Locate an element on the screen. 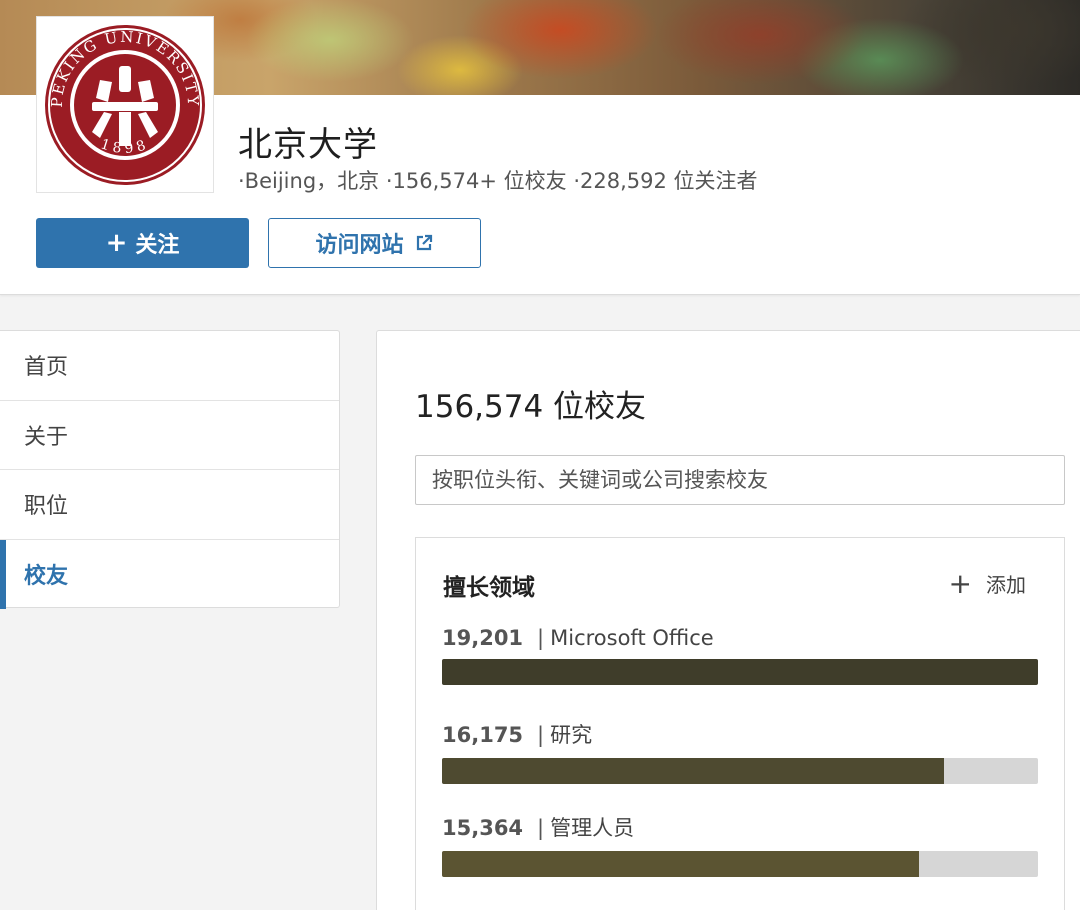 The image size is (1080, 910). org-name: 北京大学 is located at coordinates (308, 145).